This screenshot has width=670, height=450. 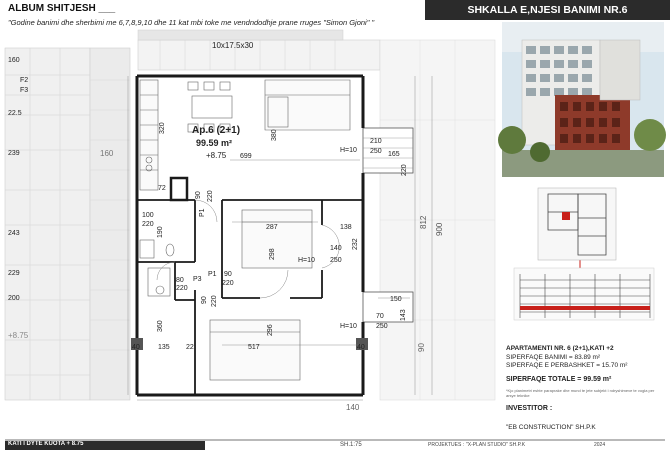 I want to click on dim-220d: 220, so click(x=182, y=288).